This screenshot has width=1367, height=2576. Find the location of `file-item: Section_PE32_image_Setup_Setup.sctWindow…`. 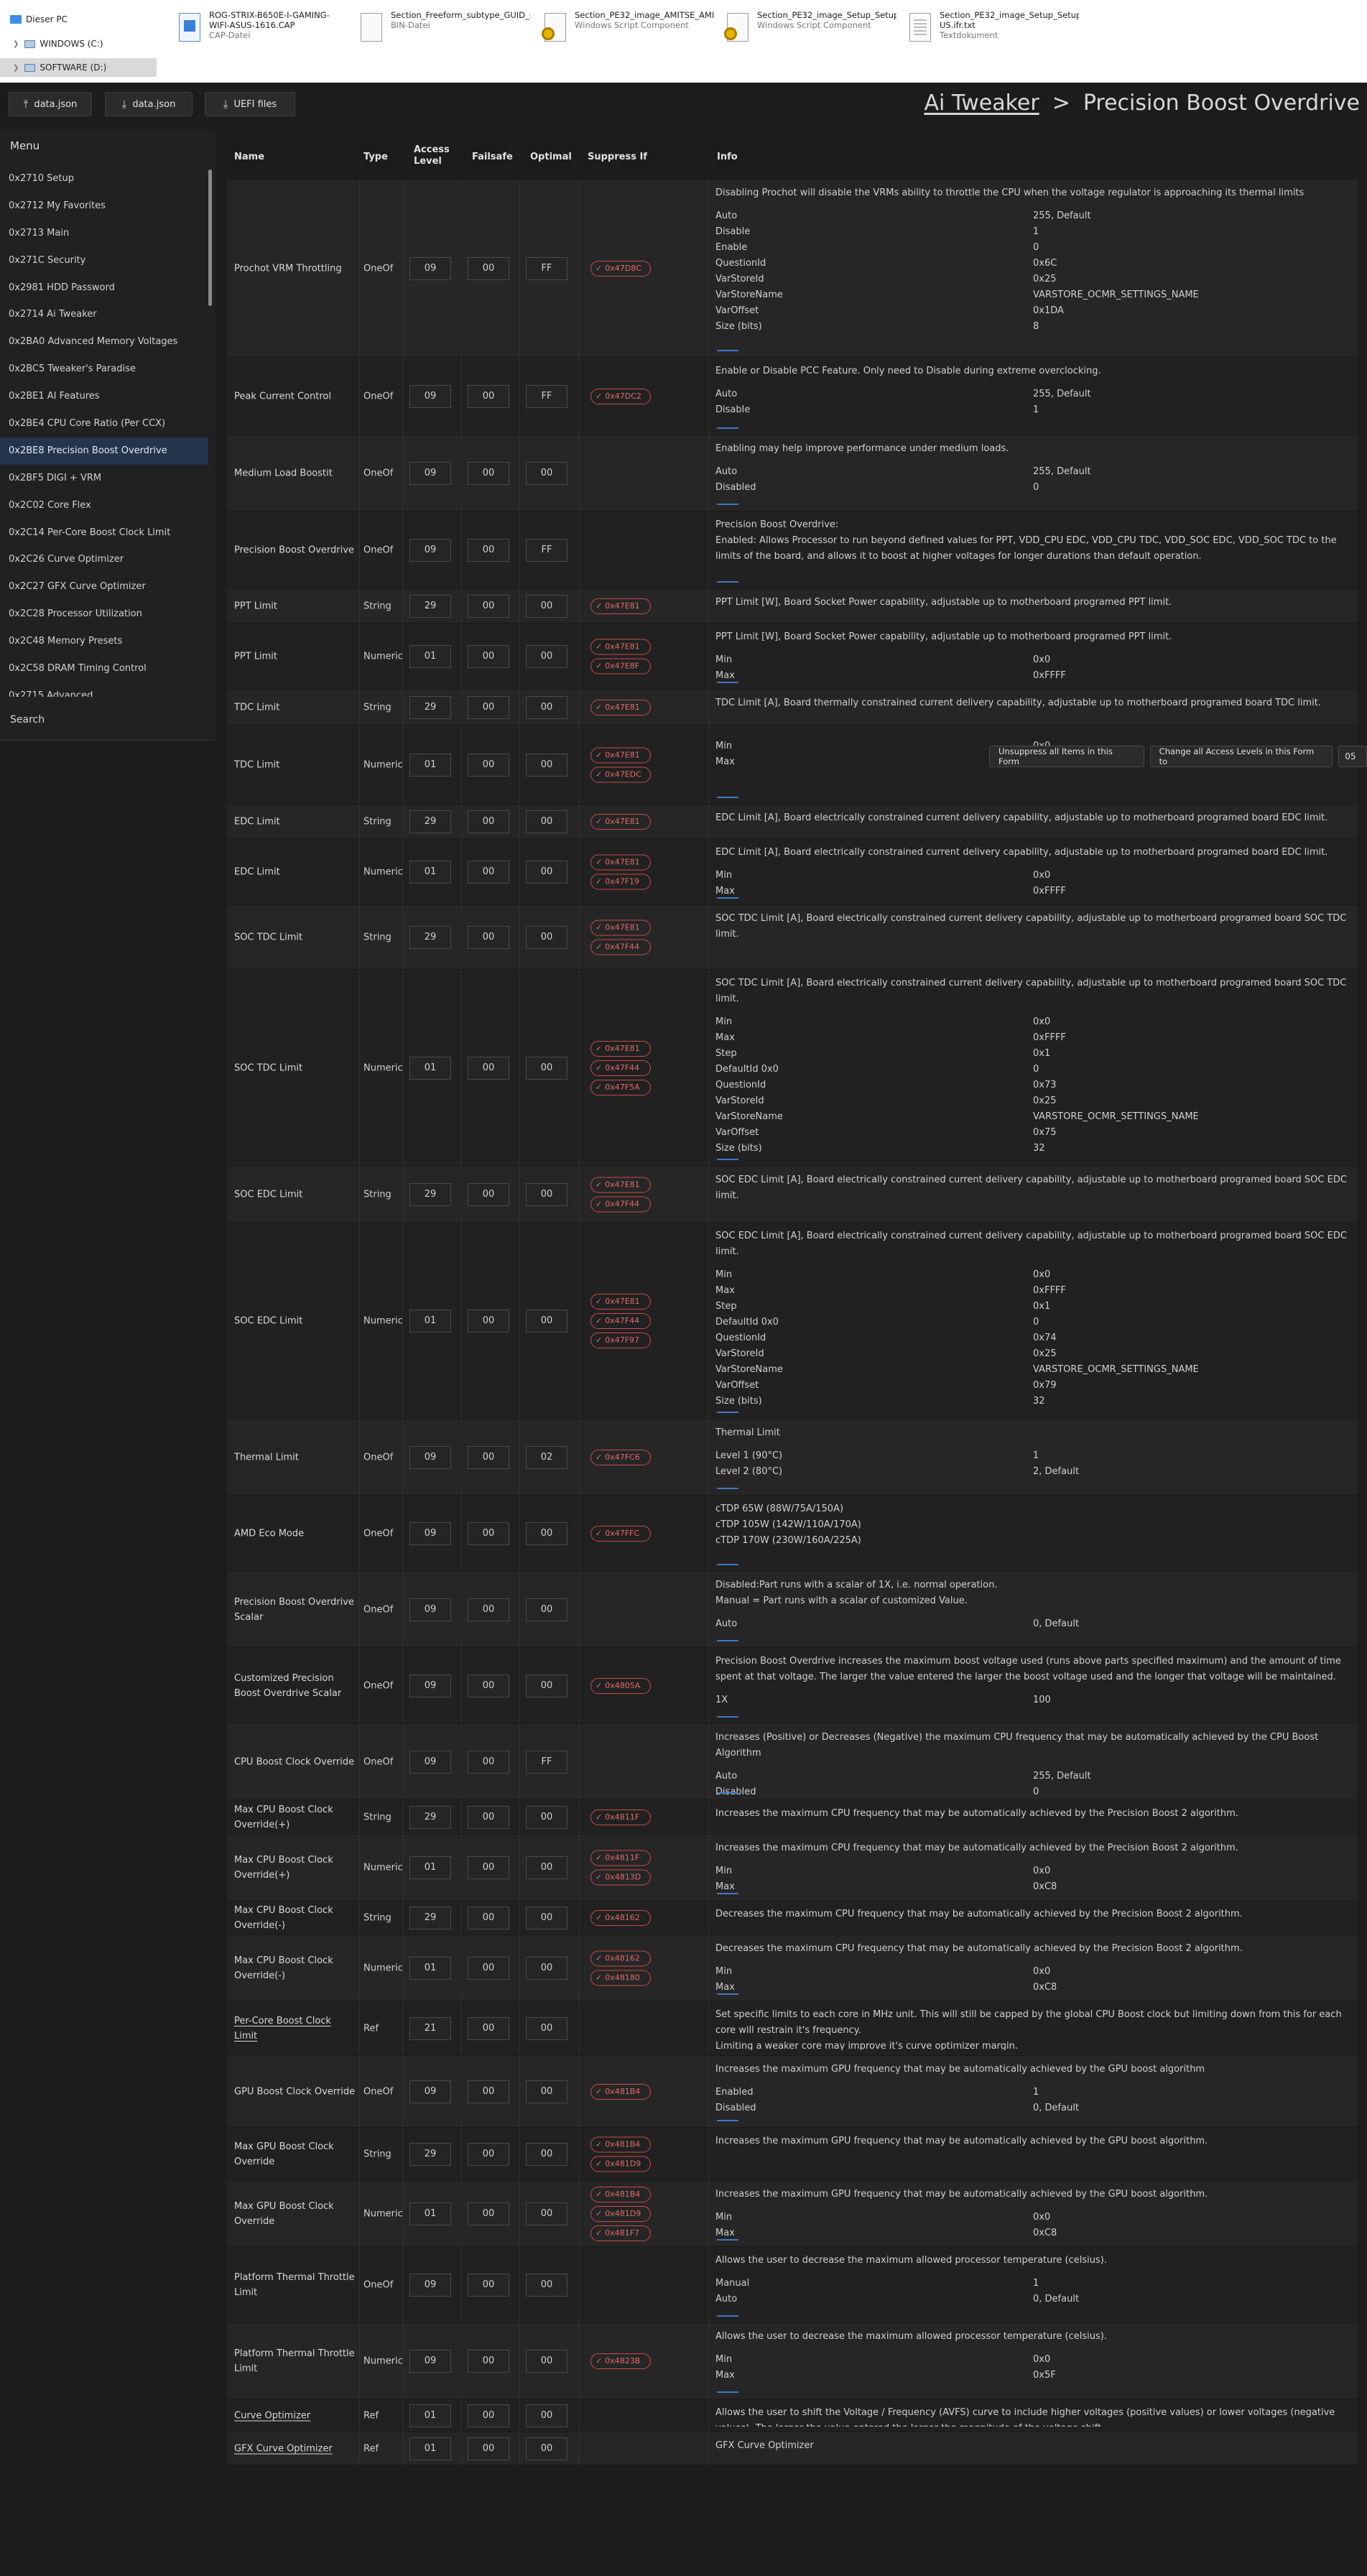

file-item: Section_PE32_image_Setup_Setup.sctWindow… is located at coordinates (812, 32).